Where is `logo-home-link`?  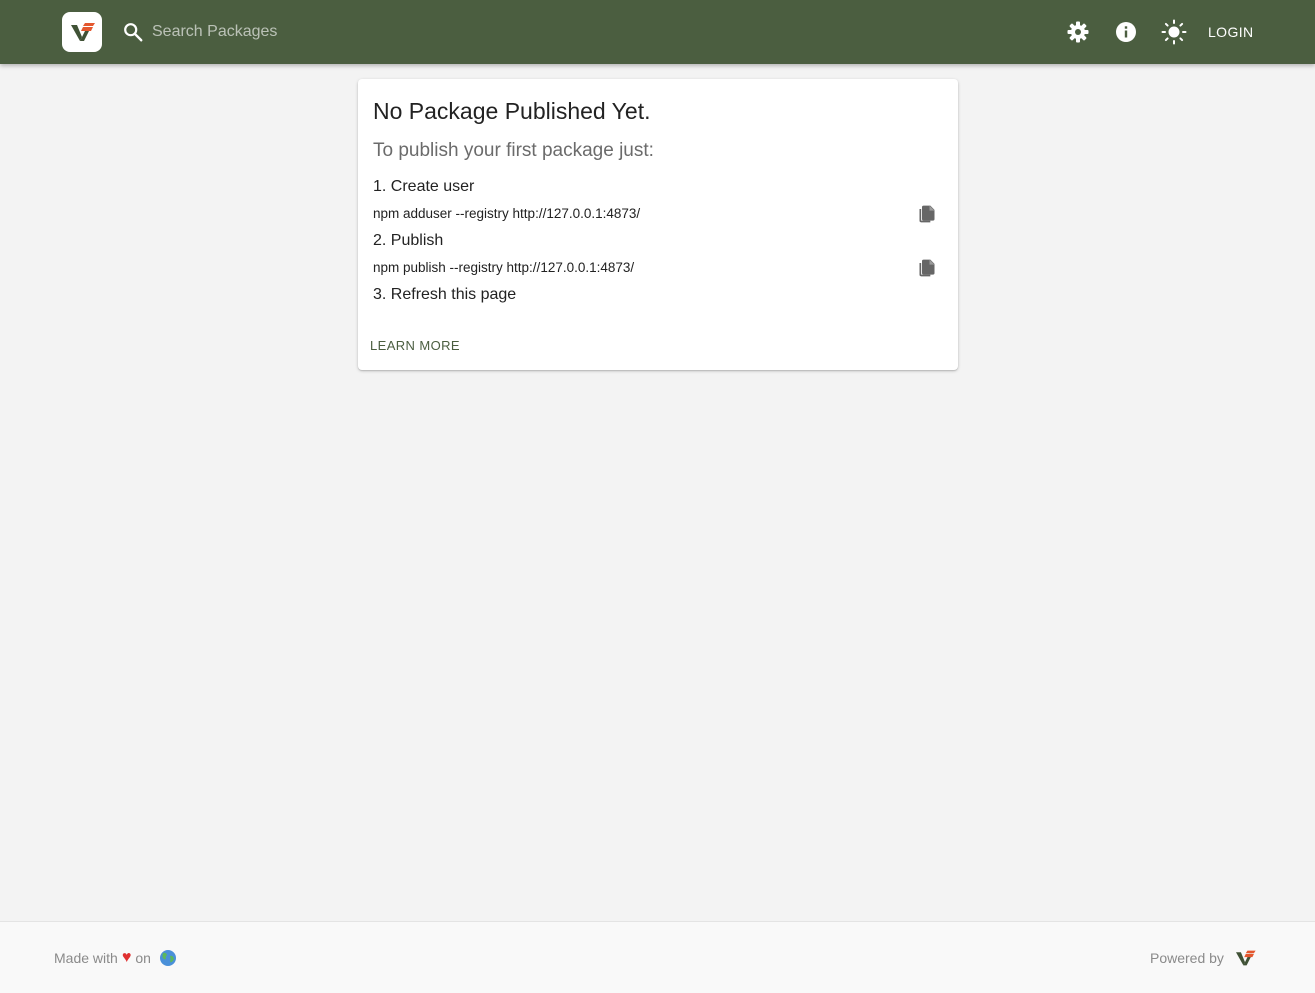 logo-home-link is located at coordinates (82, 32).